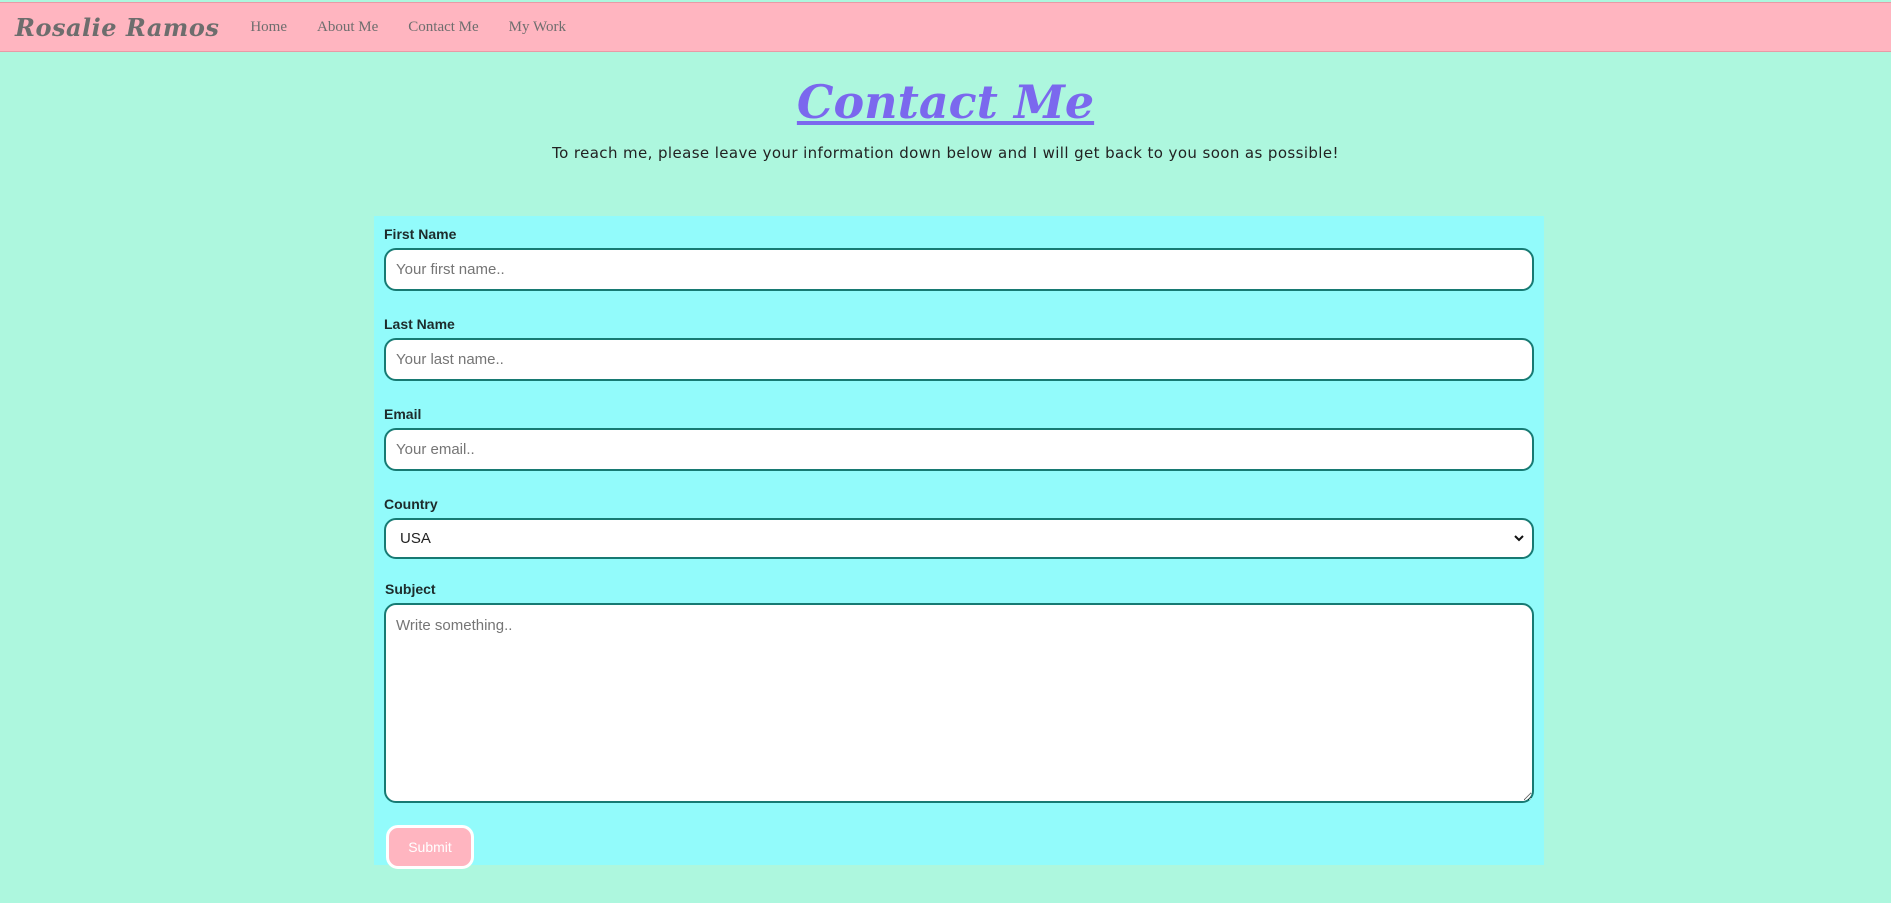 The height and width of the screenshot is (903, 1891). Describe the element at coordinates (959, 538) in the screenshot. I see `country-select: USA` at that location.